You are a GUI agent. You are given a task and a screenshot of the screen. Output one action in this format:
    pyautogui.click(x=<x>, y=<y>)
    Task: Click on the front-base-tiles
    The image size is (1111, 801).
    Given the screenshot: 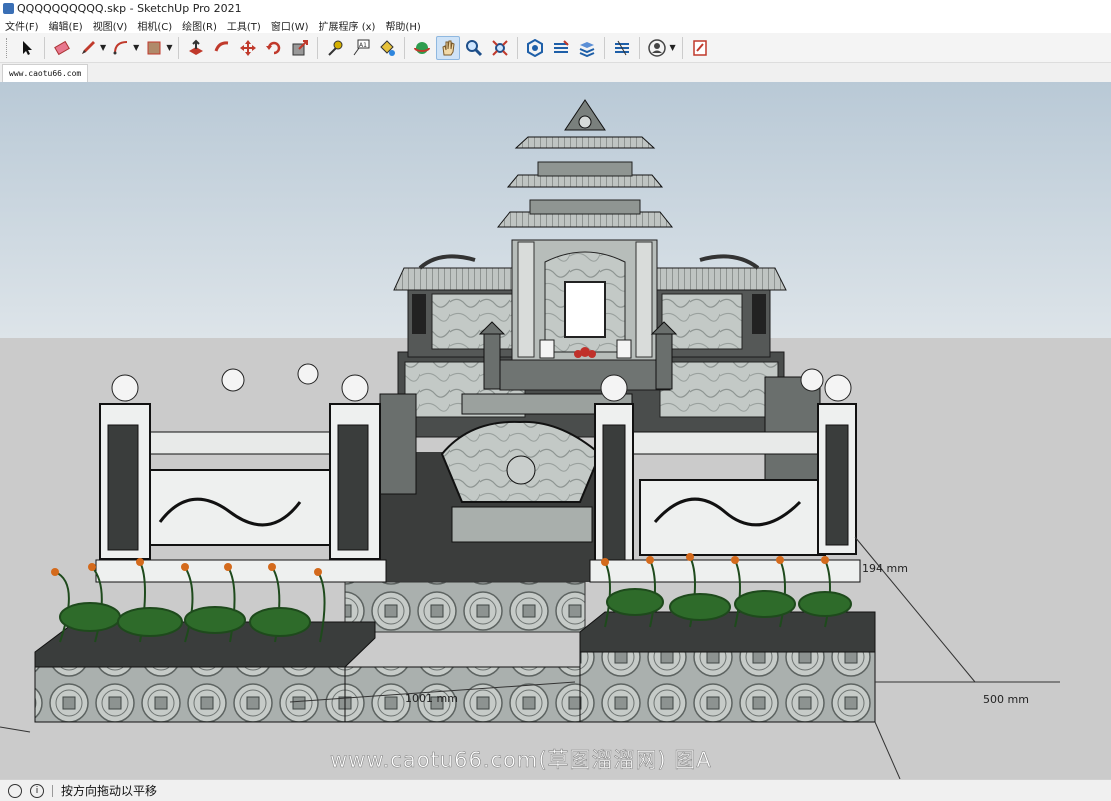 What is the action you would take?
    pyautogui.click(x=462, y=694)
    